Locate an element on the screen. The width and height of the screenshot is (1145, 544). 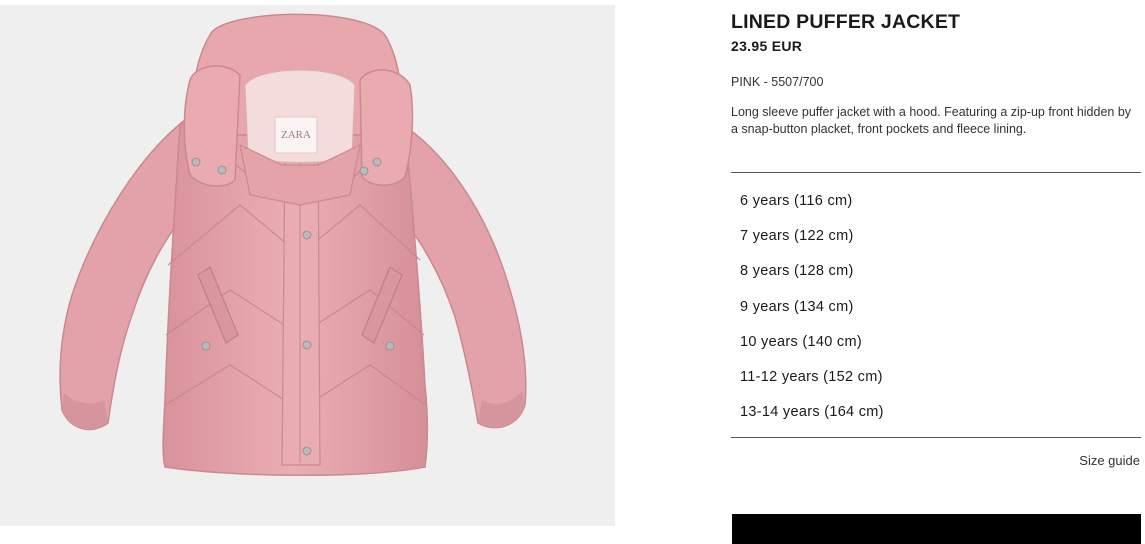
size-option: 10 years (140 cm) is located at coordinates (936, 342).